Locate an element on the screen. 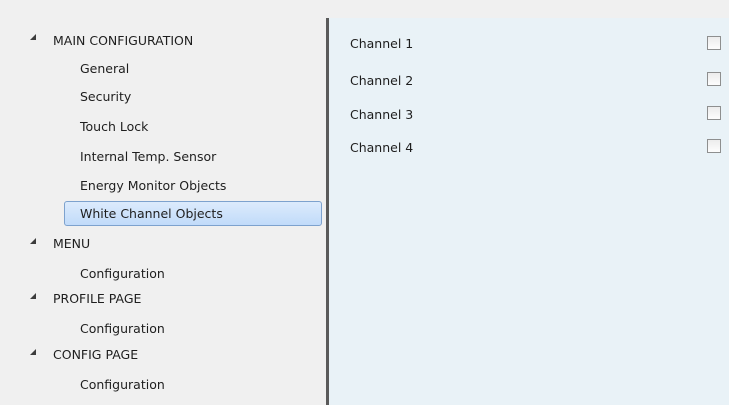  tree-item-touch-lock: Touch Lock is located at coordinates (163, 127).